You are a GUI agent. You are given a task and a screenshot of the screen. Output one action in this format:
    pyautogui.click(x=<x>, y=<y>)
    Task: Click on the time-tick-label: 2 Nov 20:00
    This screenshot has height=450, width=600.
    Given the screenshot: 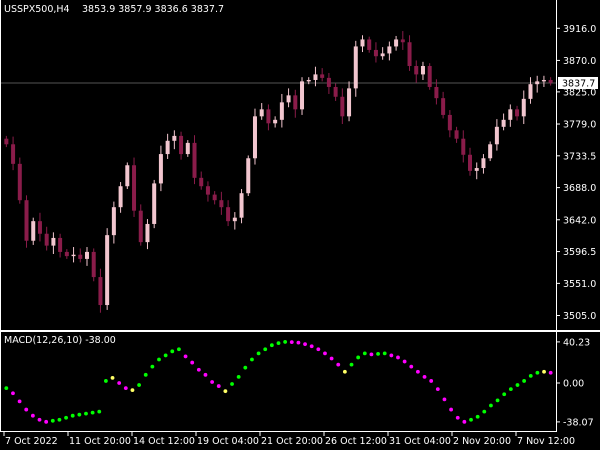 What is the action you would take?
    pyautogui.click(x=482, y=441)
    